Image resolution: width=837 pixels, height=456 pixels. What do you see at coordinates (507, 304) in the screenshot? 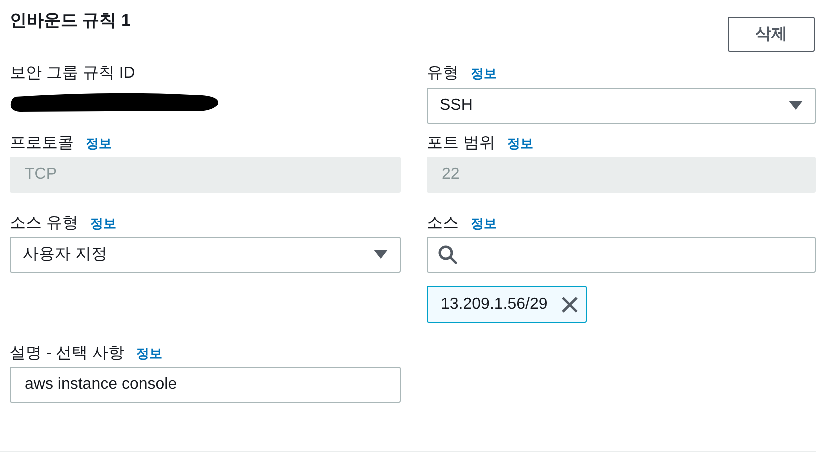
I see `token-chip: 13.209.1.56/29` at bounding box center [507, 304].